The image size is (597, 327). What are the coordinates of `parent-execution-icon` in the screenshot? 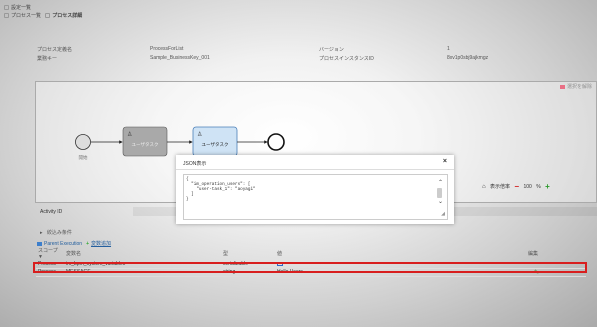 It's located at (39, 244).